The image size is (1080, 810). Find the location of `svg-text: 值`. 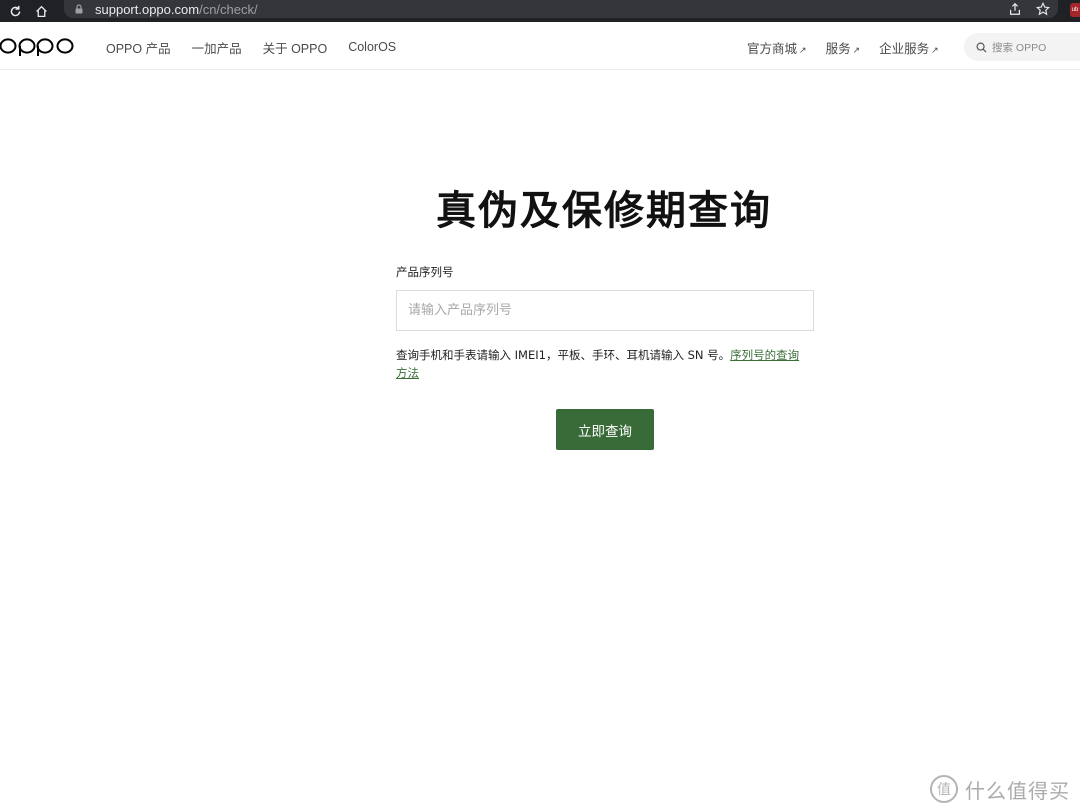

svg-text: 值 is located at coordinates (944, 790).